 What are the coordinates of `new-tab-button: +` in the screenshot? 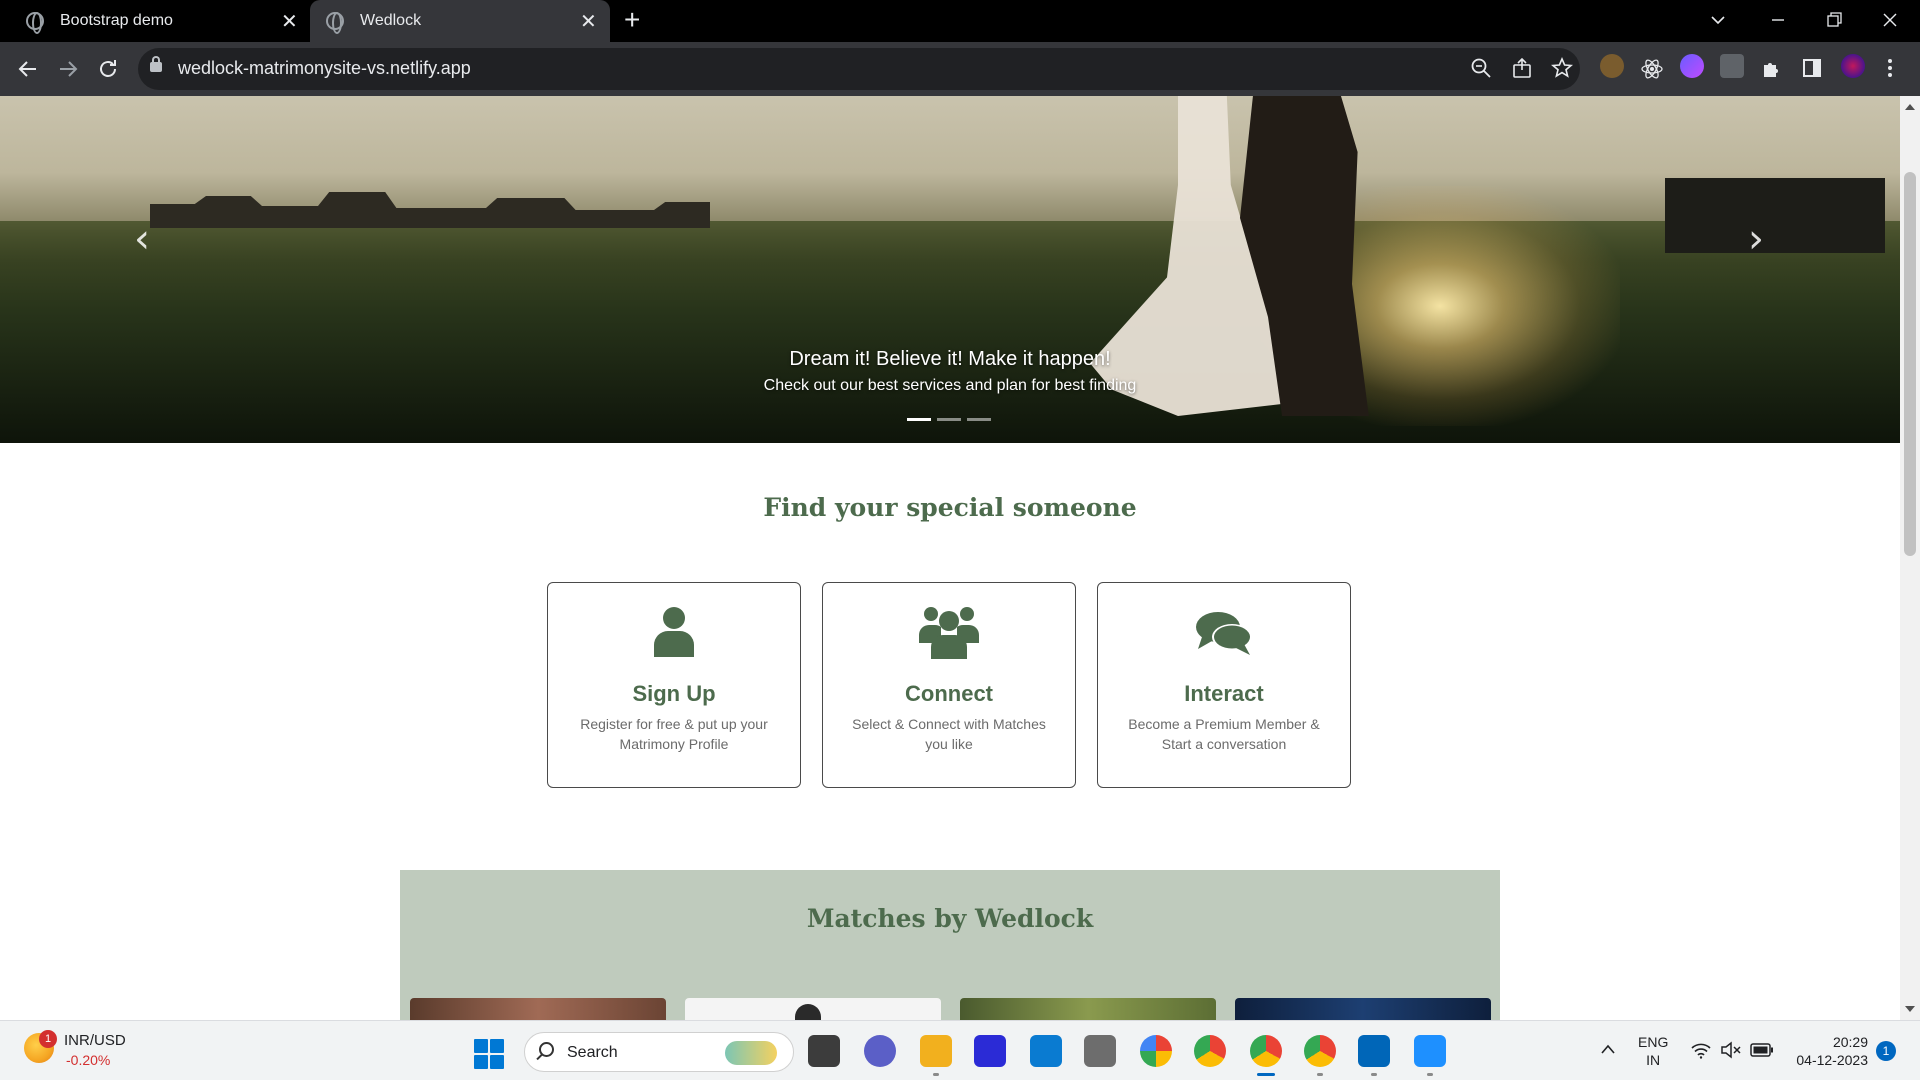 It's located at (632, 20).